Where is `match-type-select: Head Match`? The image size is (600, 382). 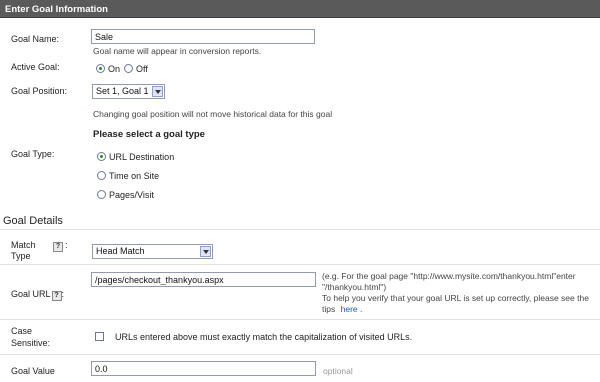 match-type-select: Head Match is located at coordinates (152, 251).